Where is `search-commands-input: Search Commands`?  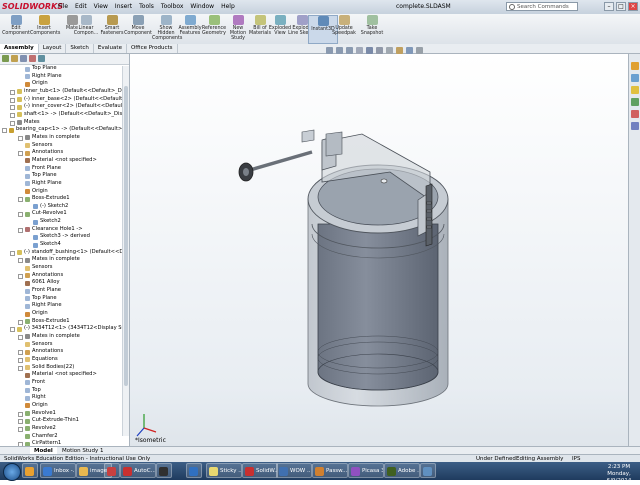
search-commands-input: Search Commands is located at coordinates (542, 6).